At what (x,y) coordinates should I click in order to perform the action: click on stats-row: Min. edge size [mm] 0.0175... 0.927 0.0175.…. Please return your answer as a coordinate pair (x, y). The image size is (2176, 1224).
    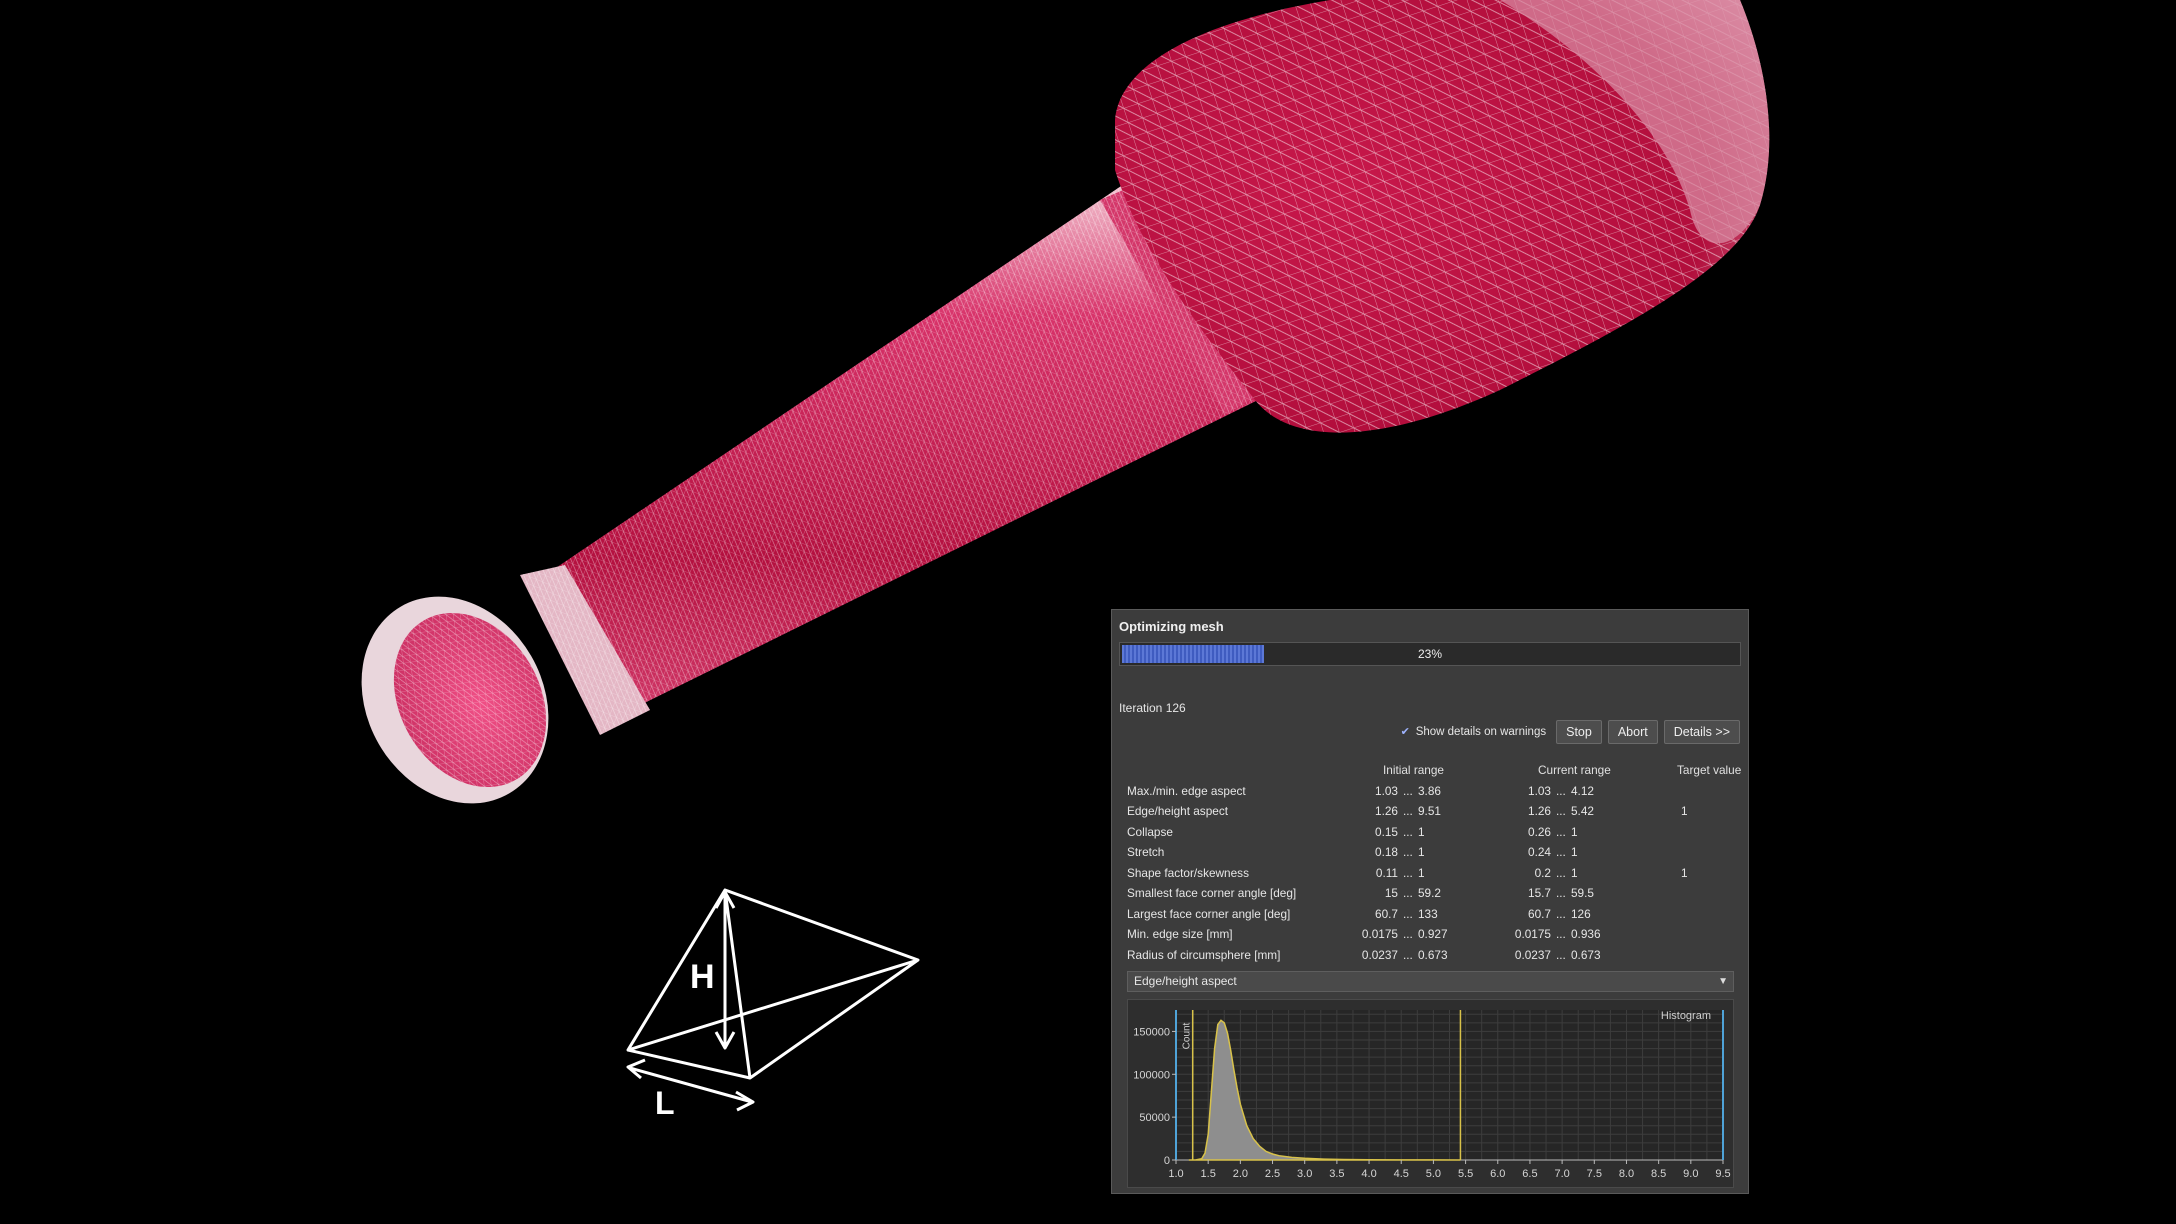
    Looking at the image, I should click on (1434, 937).